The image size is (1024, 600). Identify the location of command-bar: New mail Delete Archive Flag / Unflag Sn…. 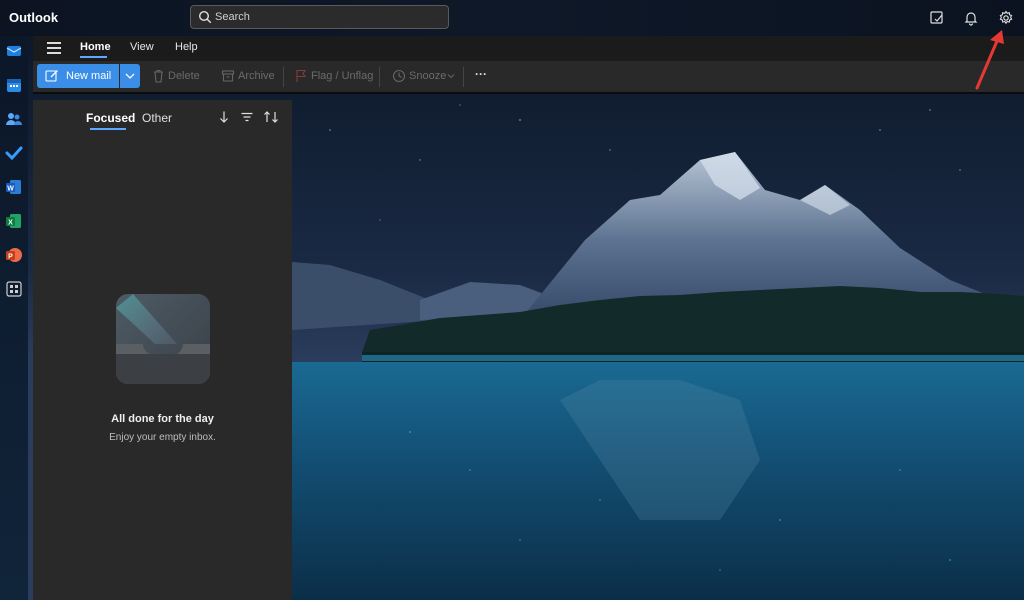
(528, 77).